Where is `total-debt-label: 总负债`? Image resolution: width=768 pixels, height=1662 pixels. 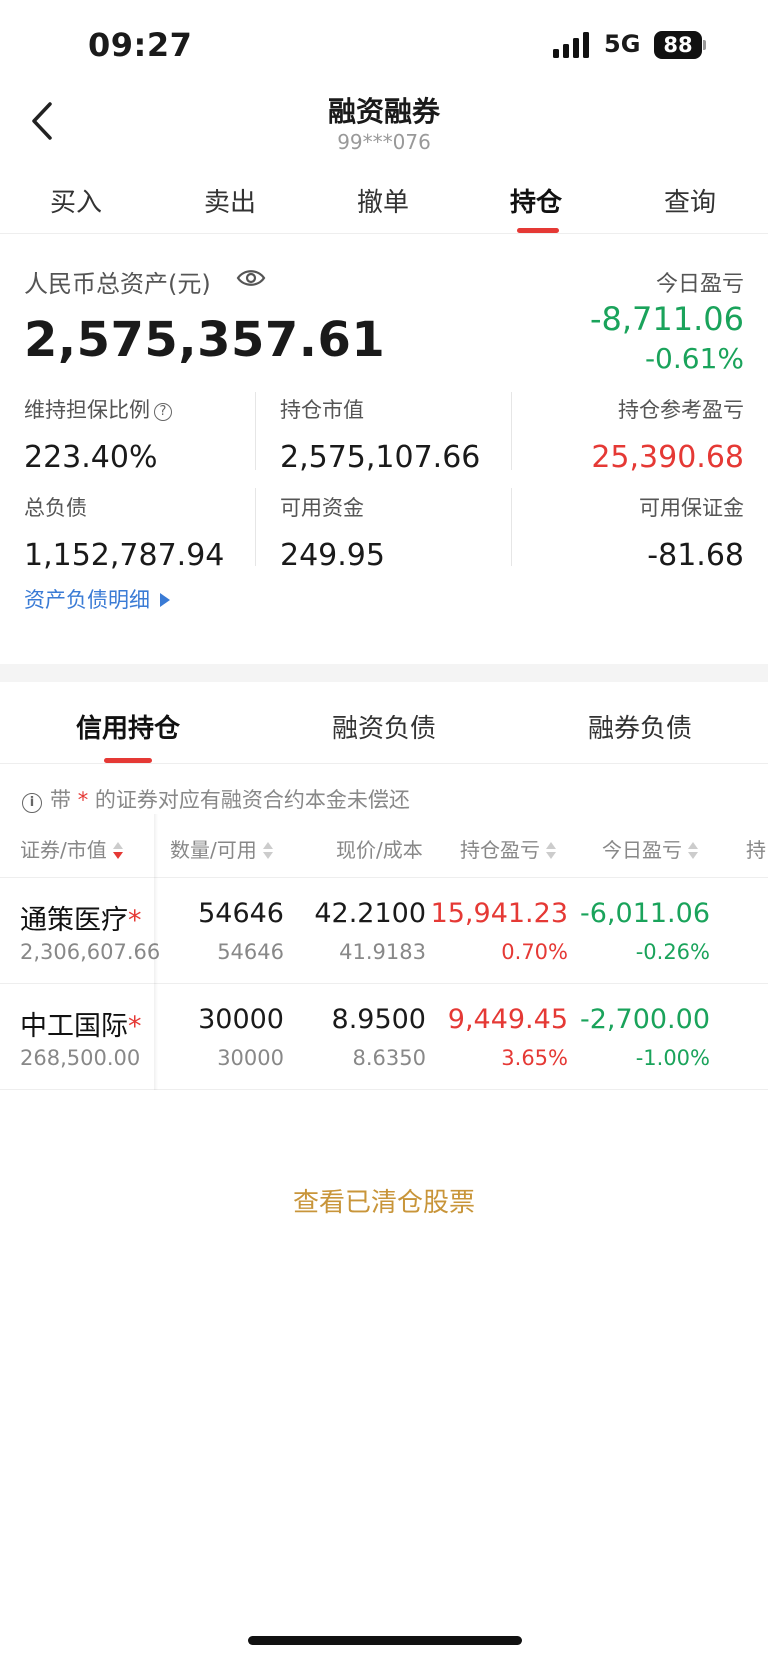 total-debt-label: 总负债 is located at coordinates (55, 508).